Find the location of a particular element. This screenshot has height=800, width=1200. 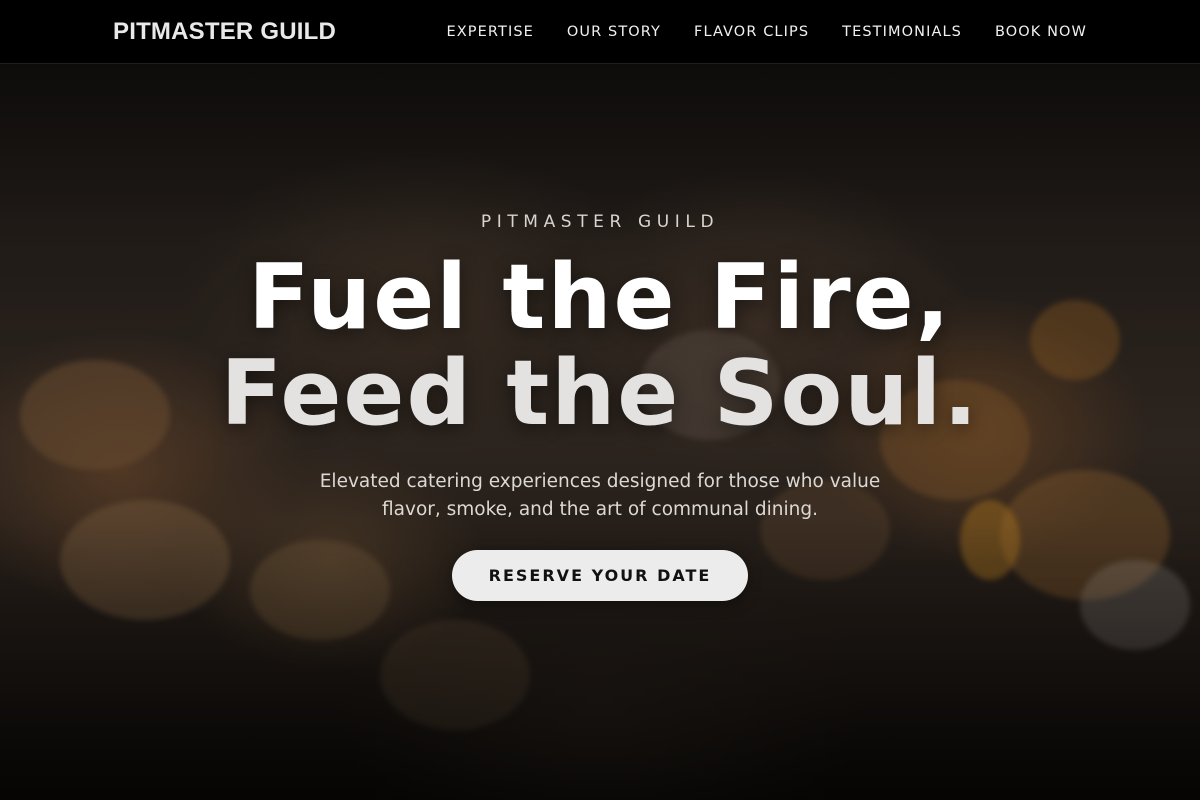

nav-link-testimonials: TESTIMONIALS is located at coordinates (902, 32).